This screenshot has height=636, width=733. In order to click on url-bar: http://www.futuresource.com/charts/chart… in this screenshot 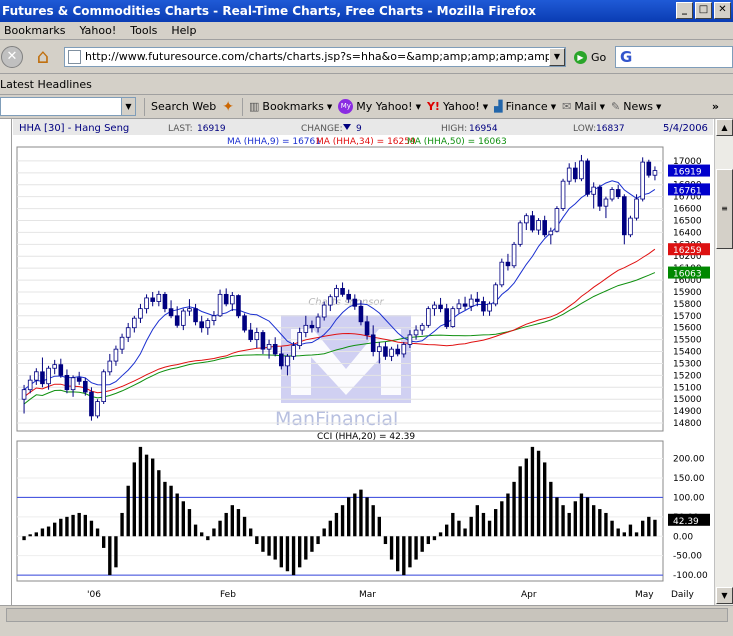, I will do `click(315, 57)`.